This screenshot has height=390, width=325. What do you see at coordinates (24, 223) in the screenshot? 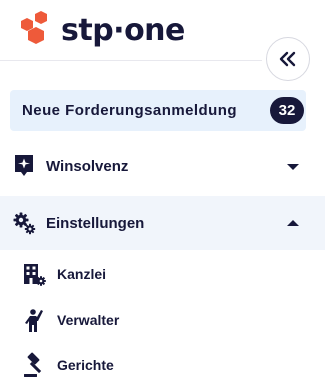
I see `settings-gears-icon` at bounding box center [24, 223].